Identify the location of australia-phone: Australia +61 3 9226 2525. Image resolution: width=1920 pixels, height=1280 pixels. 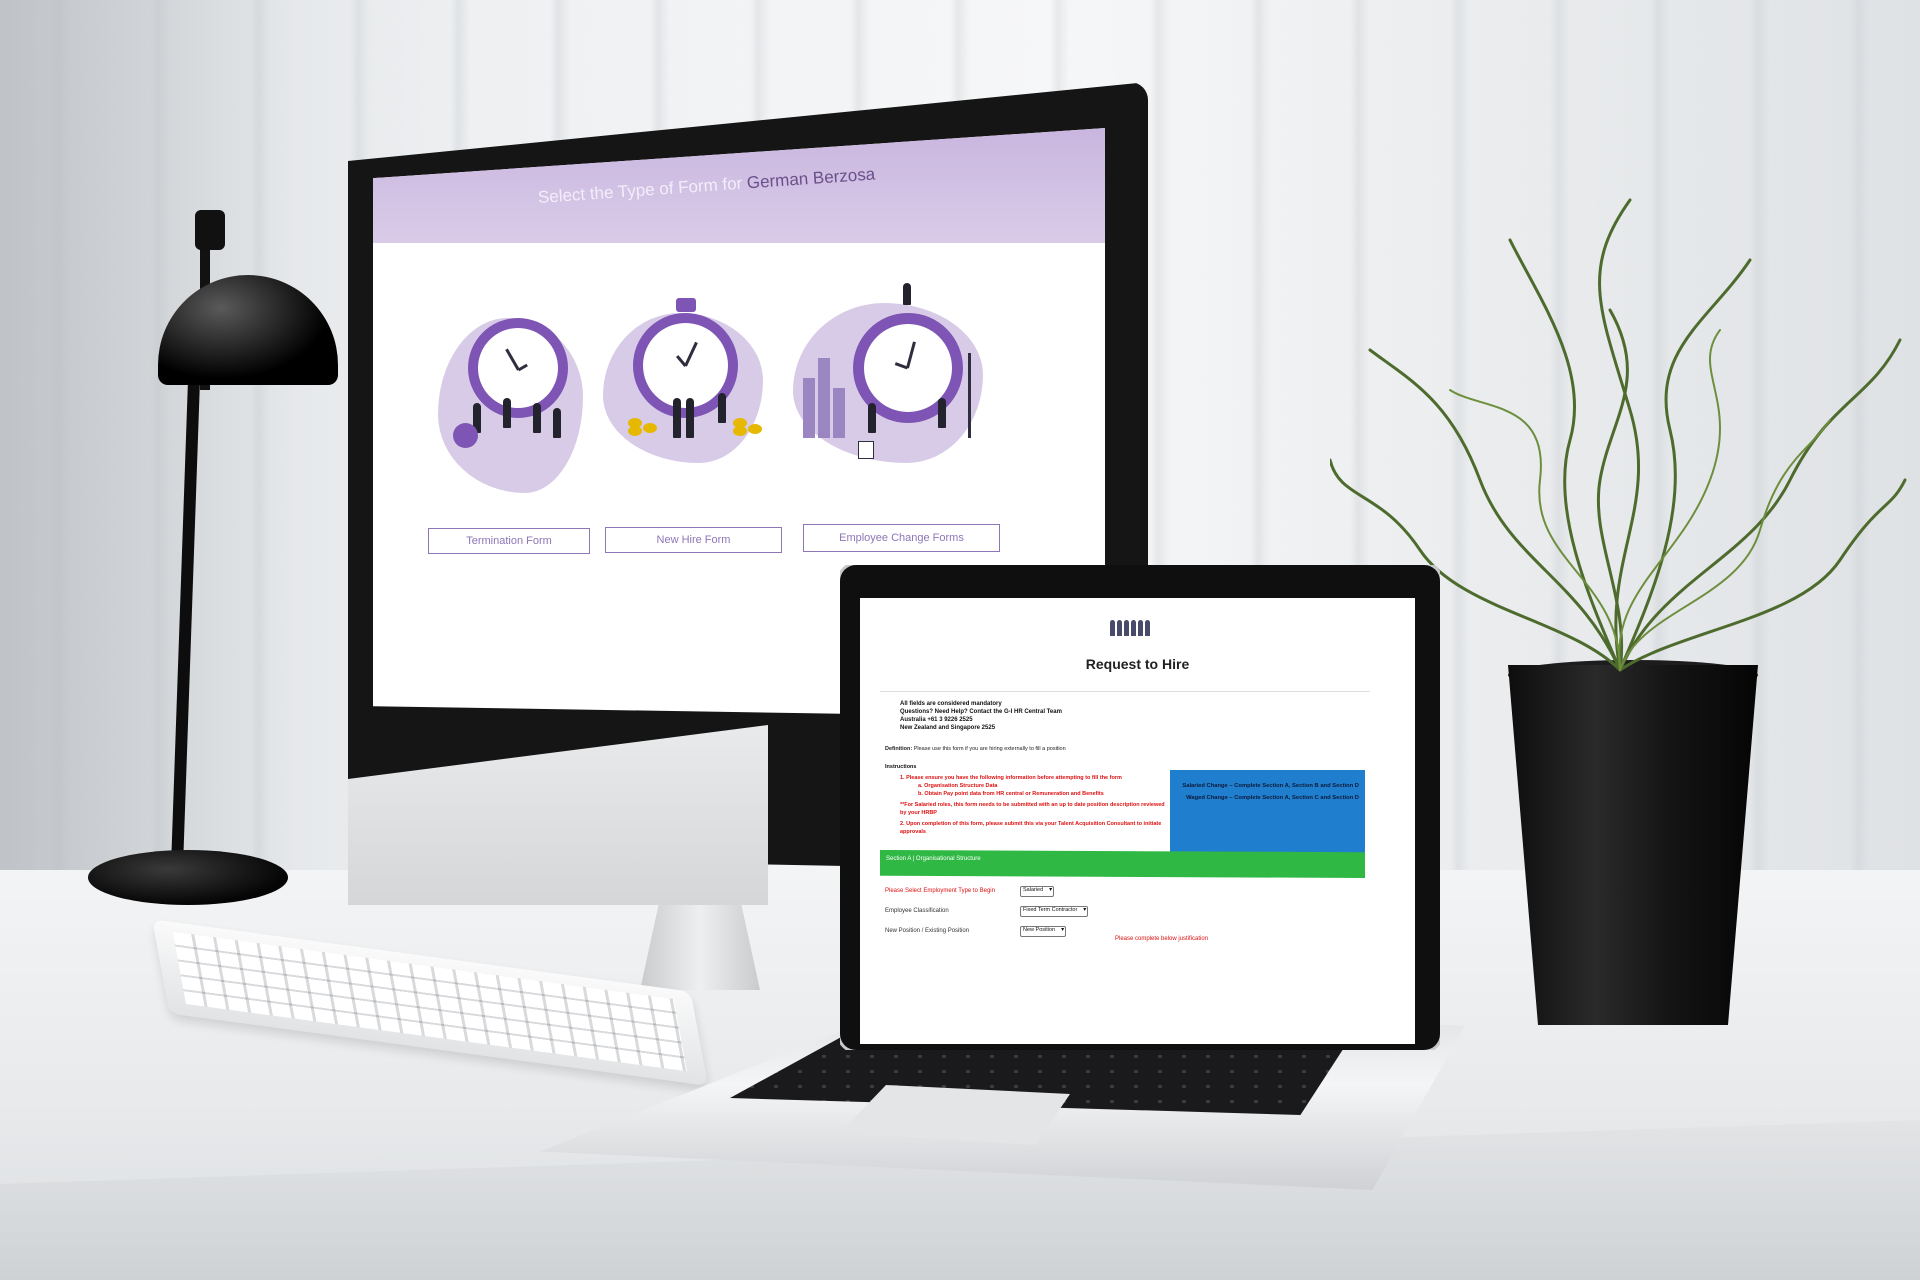
(936, 720).